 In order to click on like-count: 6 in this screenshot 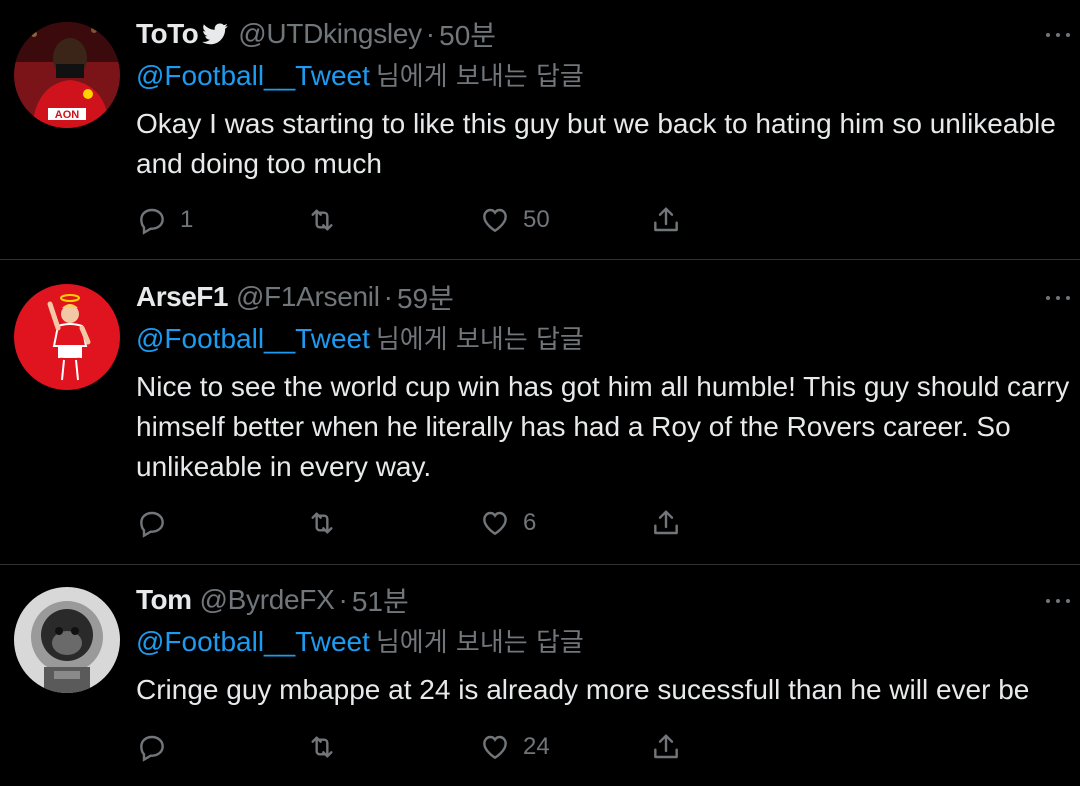, I will do `click(530, 522)`.